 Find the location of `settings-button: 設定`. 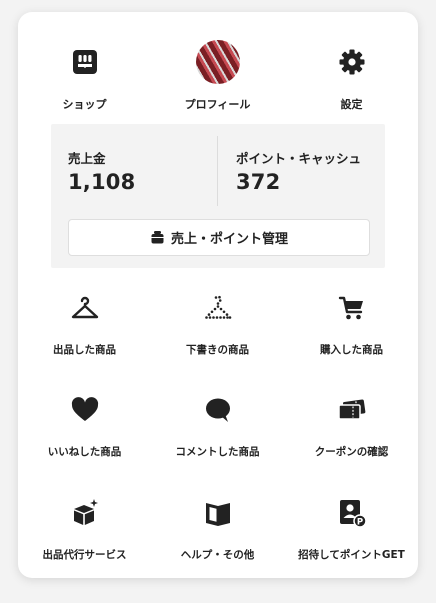

settings-button: 設定 is located at coordinates (351, 85).